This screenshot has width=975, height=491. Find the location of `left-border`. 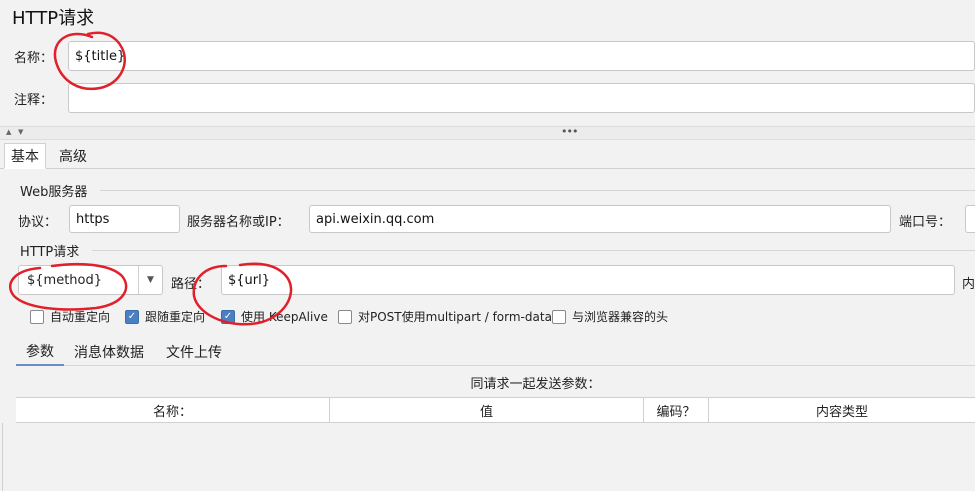

left-border is located at coordinates (2, 457).